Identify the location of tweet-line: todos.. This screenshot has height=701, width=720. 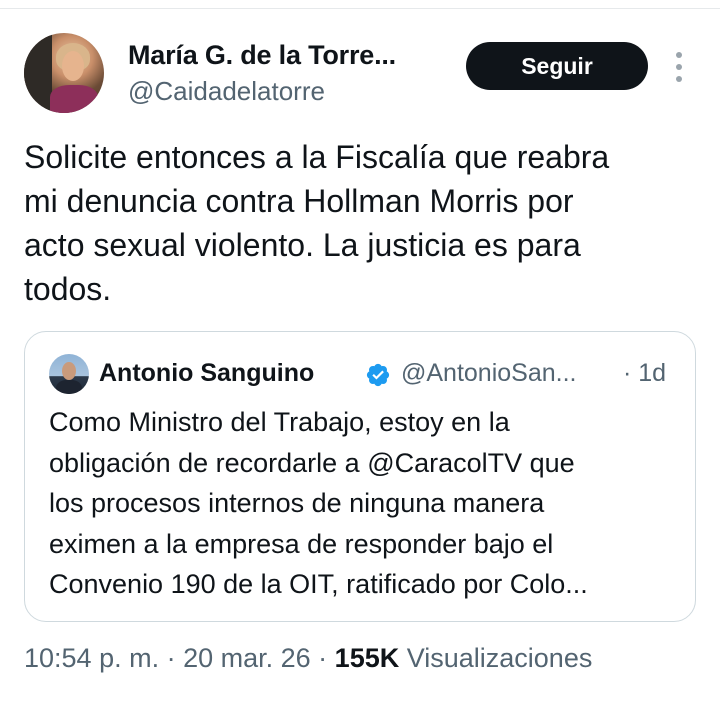
(68, 289).